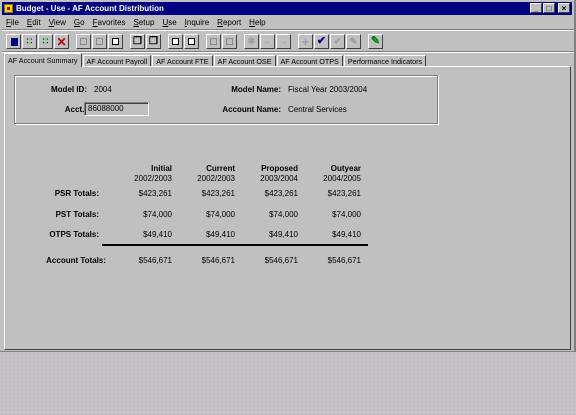  I want to click on row-label-account-totals: Account Totals:, so click(76, 260).